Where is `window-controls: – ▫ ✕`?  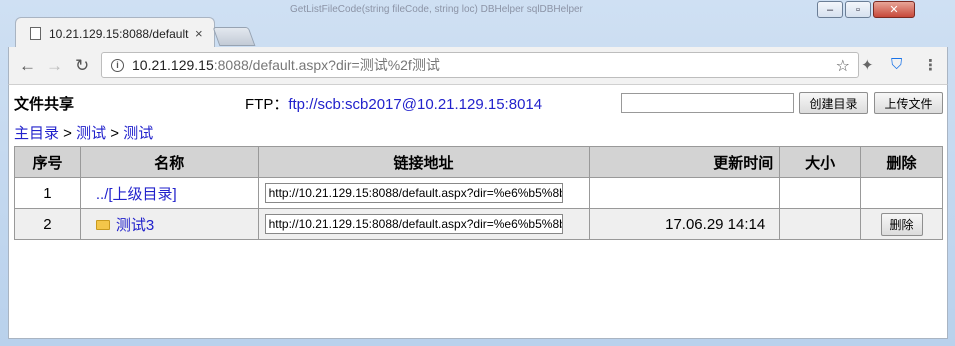
window-controls: – ▫ ✕ is located at coordinates (865, 9).